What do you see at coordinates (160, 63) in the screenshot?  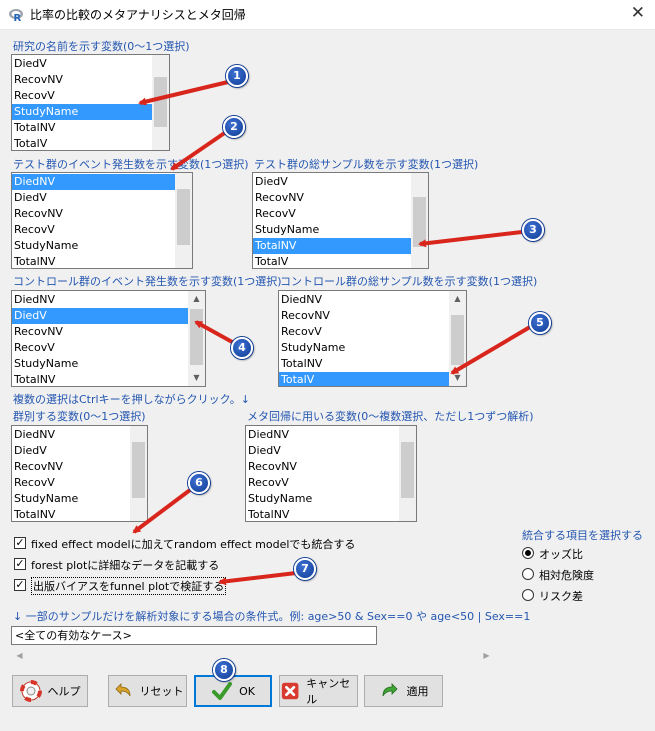 I see `scroll-up-icon` at bounding box center [160, 63].